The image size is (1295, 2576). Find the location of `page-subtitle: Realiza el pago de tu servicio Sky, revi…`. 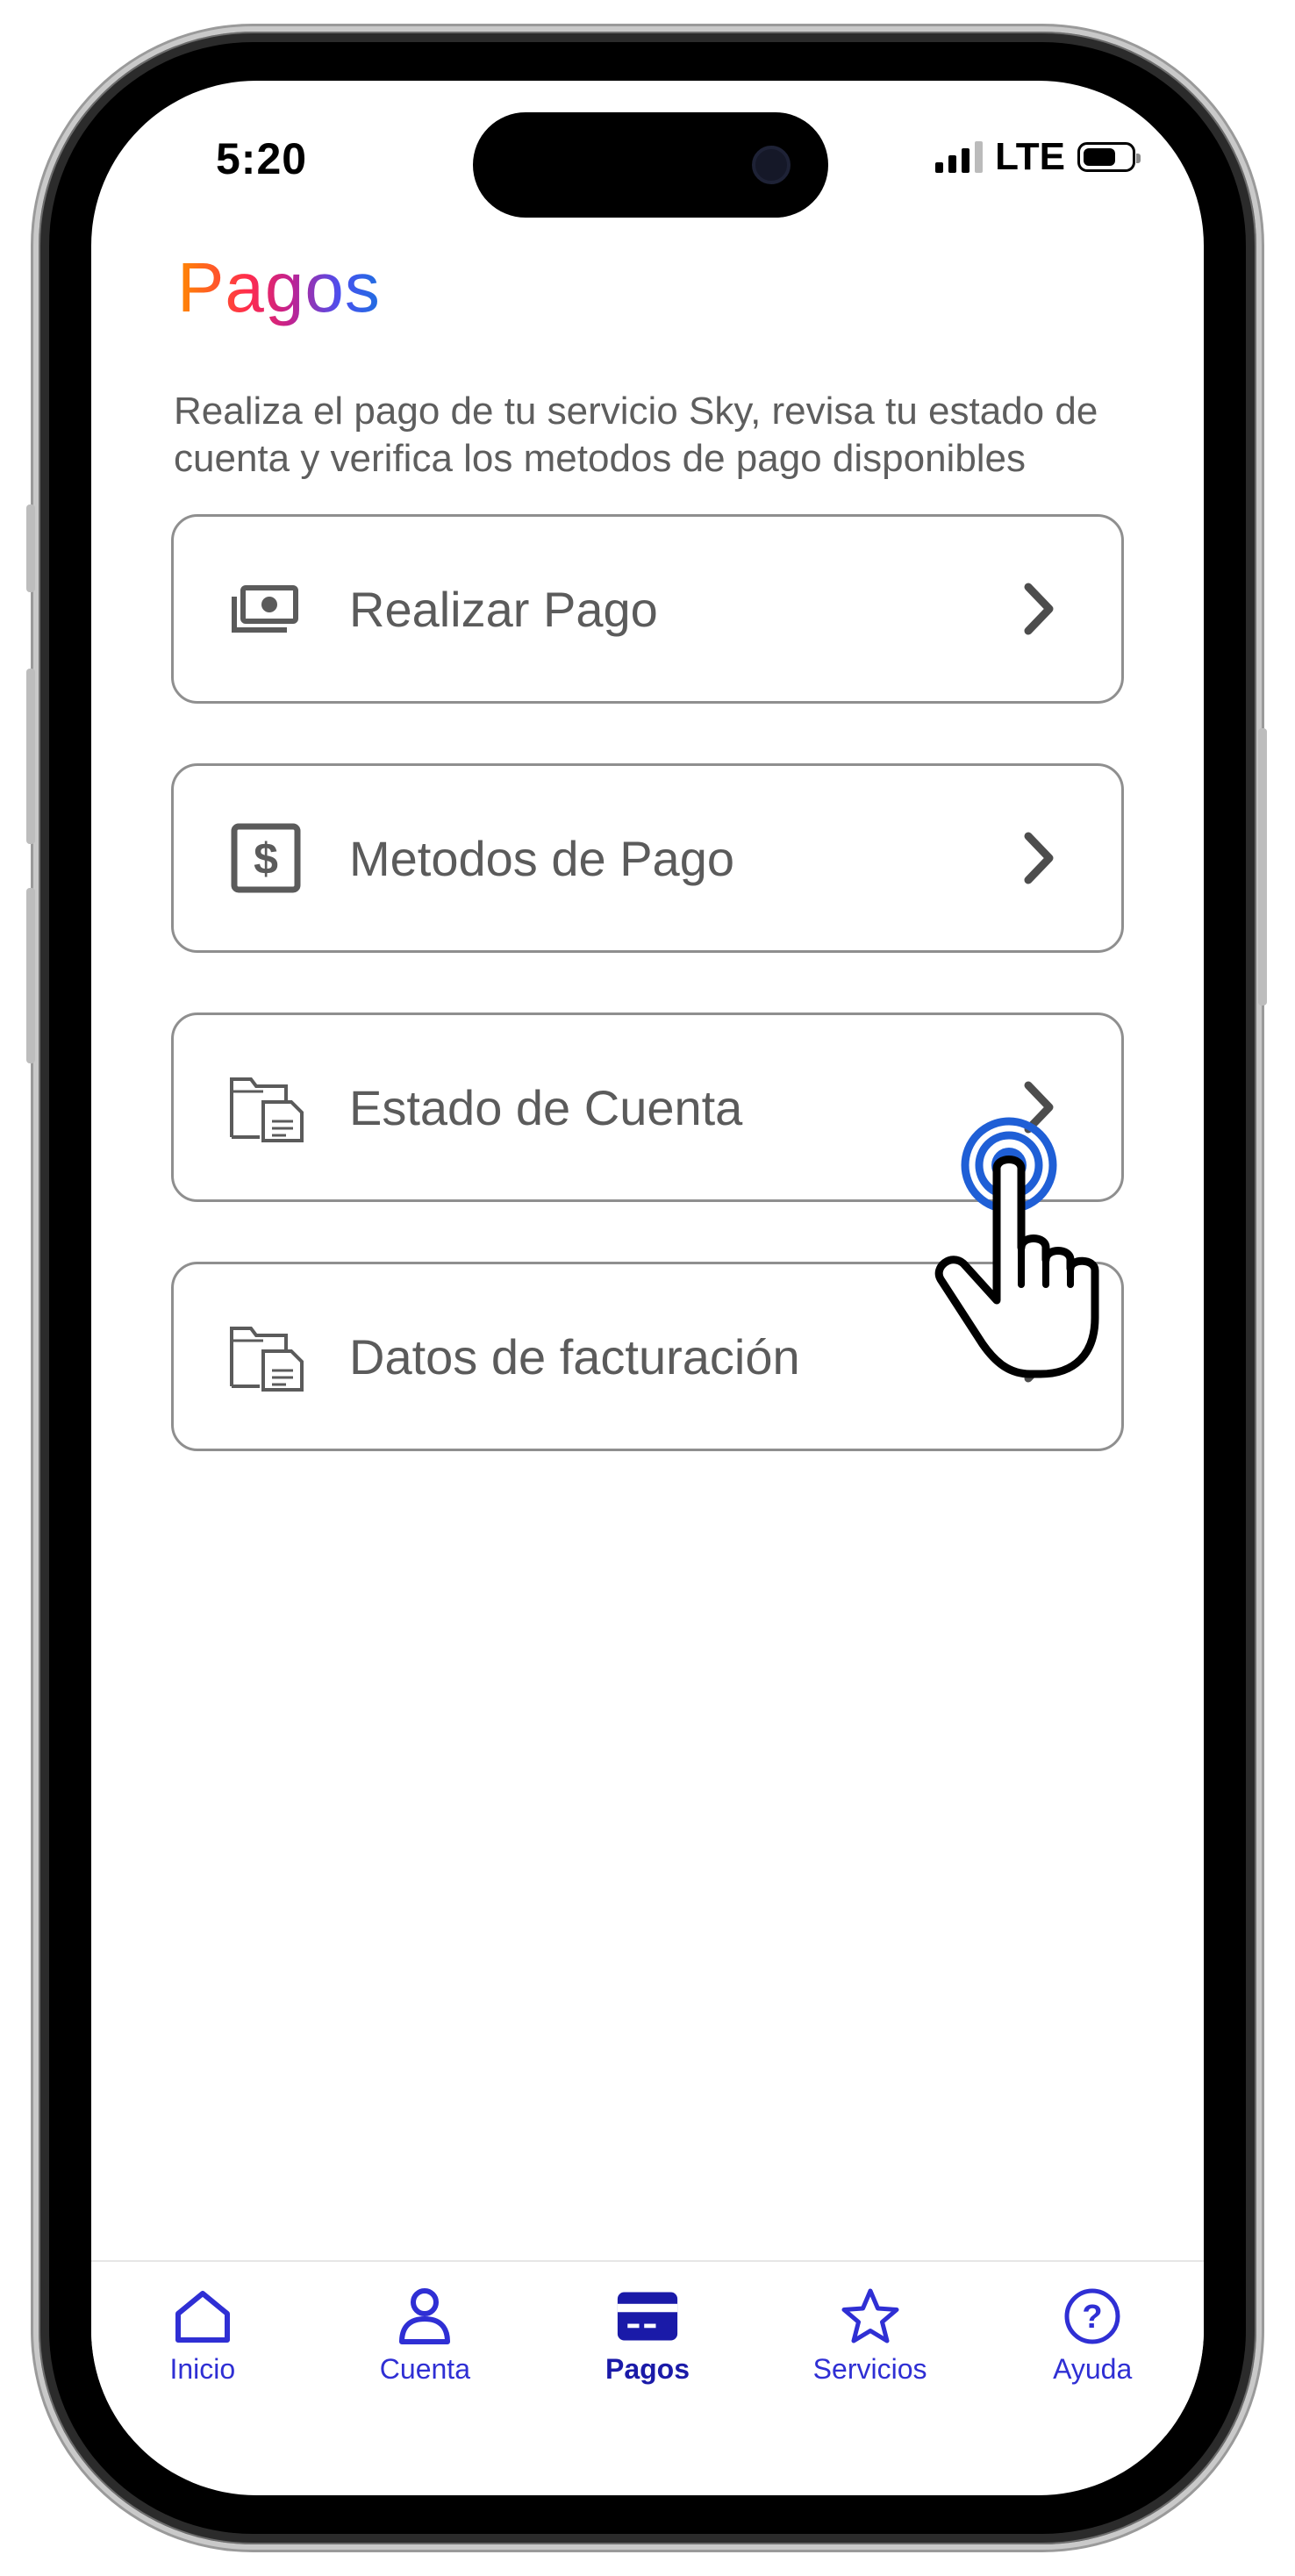

page-subtitle: Realiza el pago de tu servicio Sky, revi… is located at coordinates (636, 435).